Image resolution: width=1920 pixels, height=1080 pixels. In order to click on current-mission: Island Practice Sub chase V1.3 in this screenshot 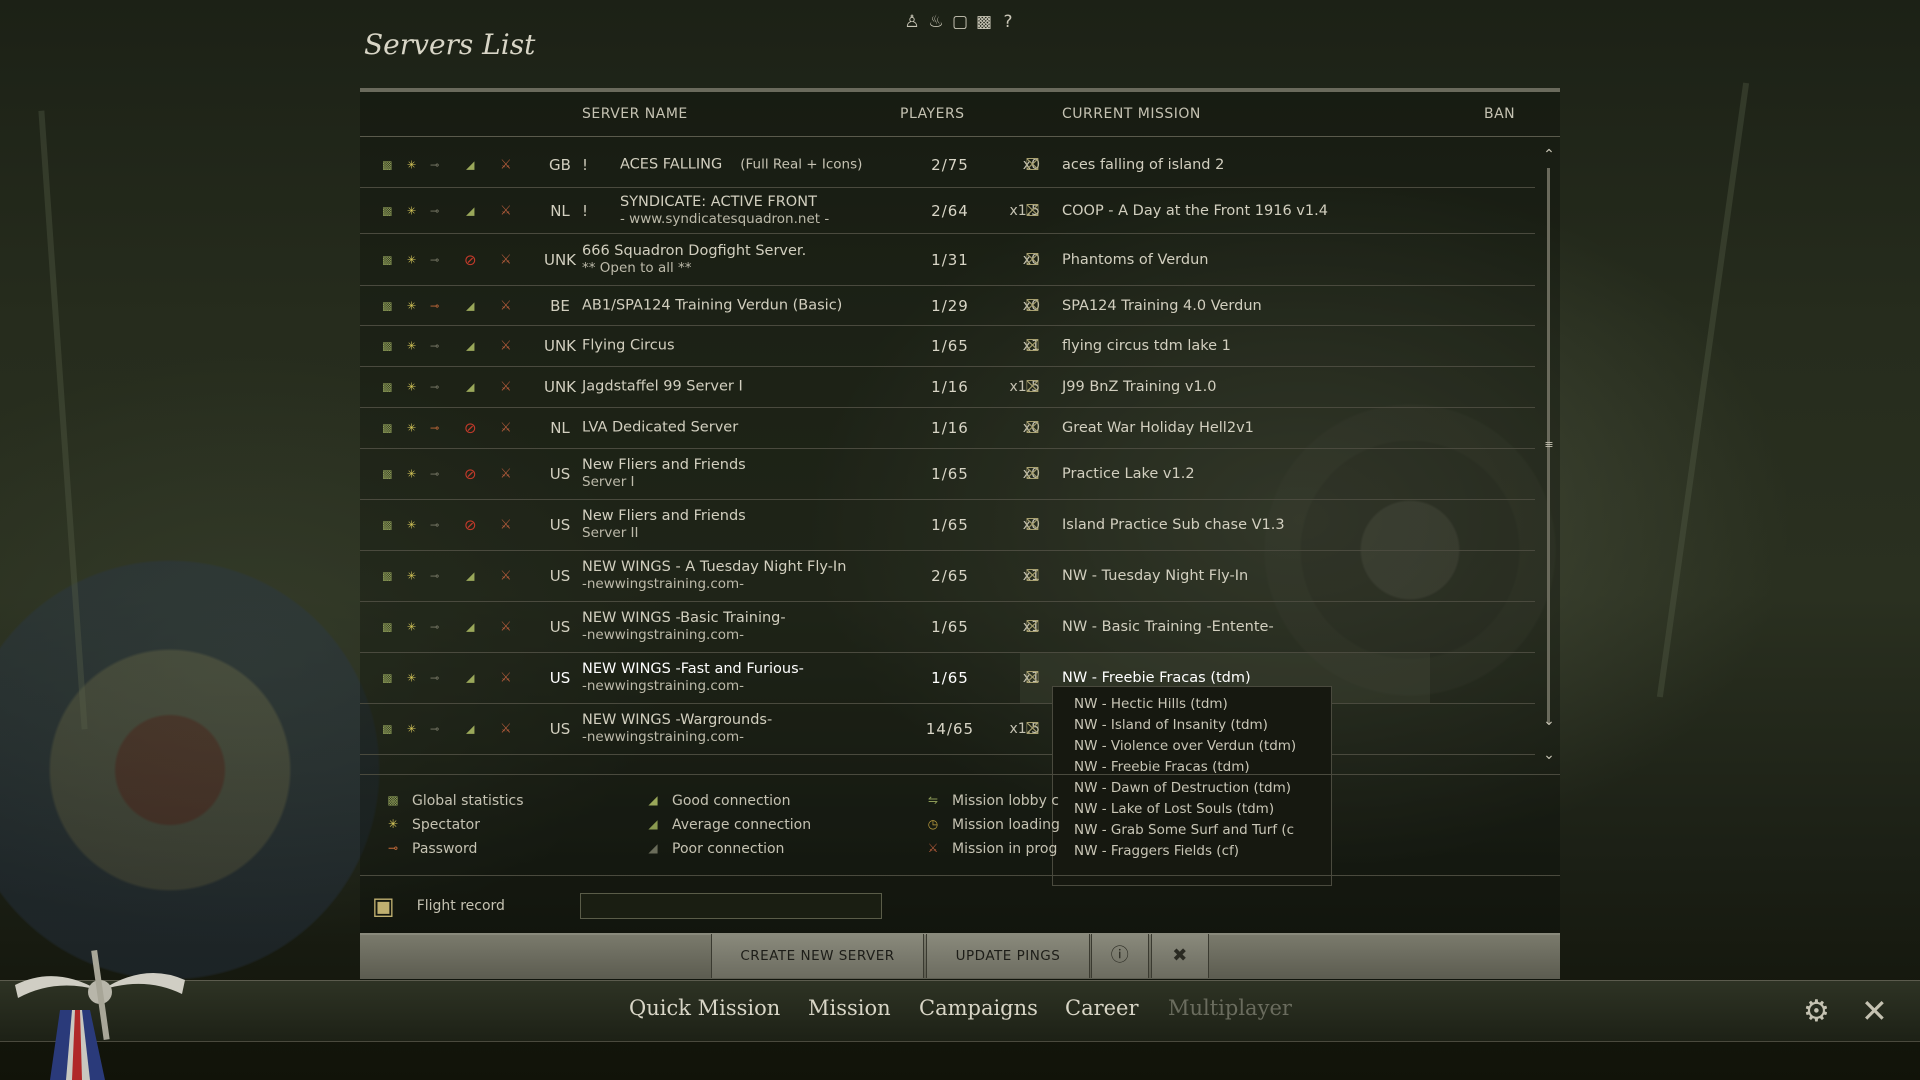, I will do `click(1173, 525)`.